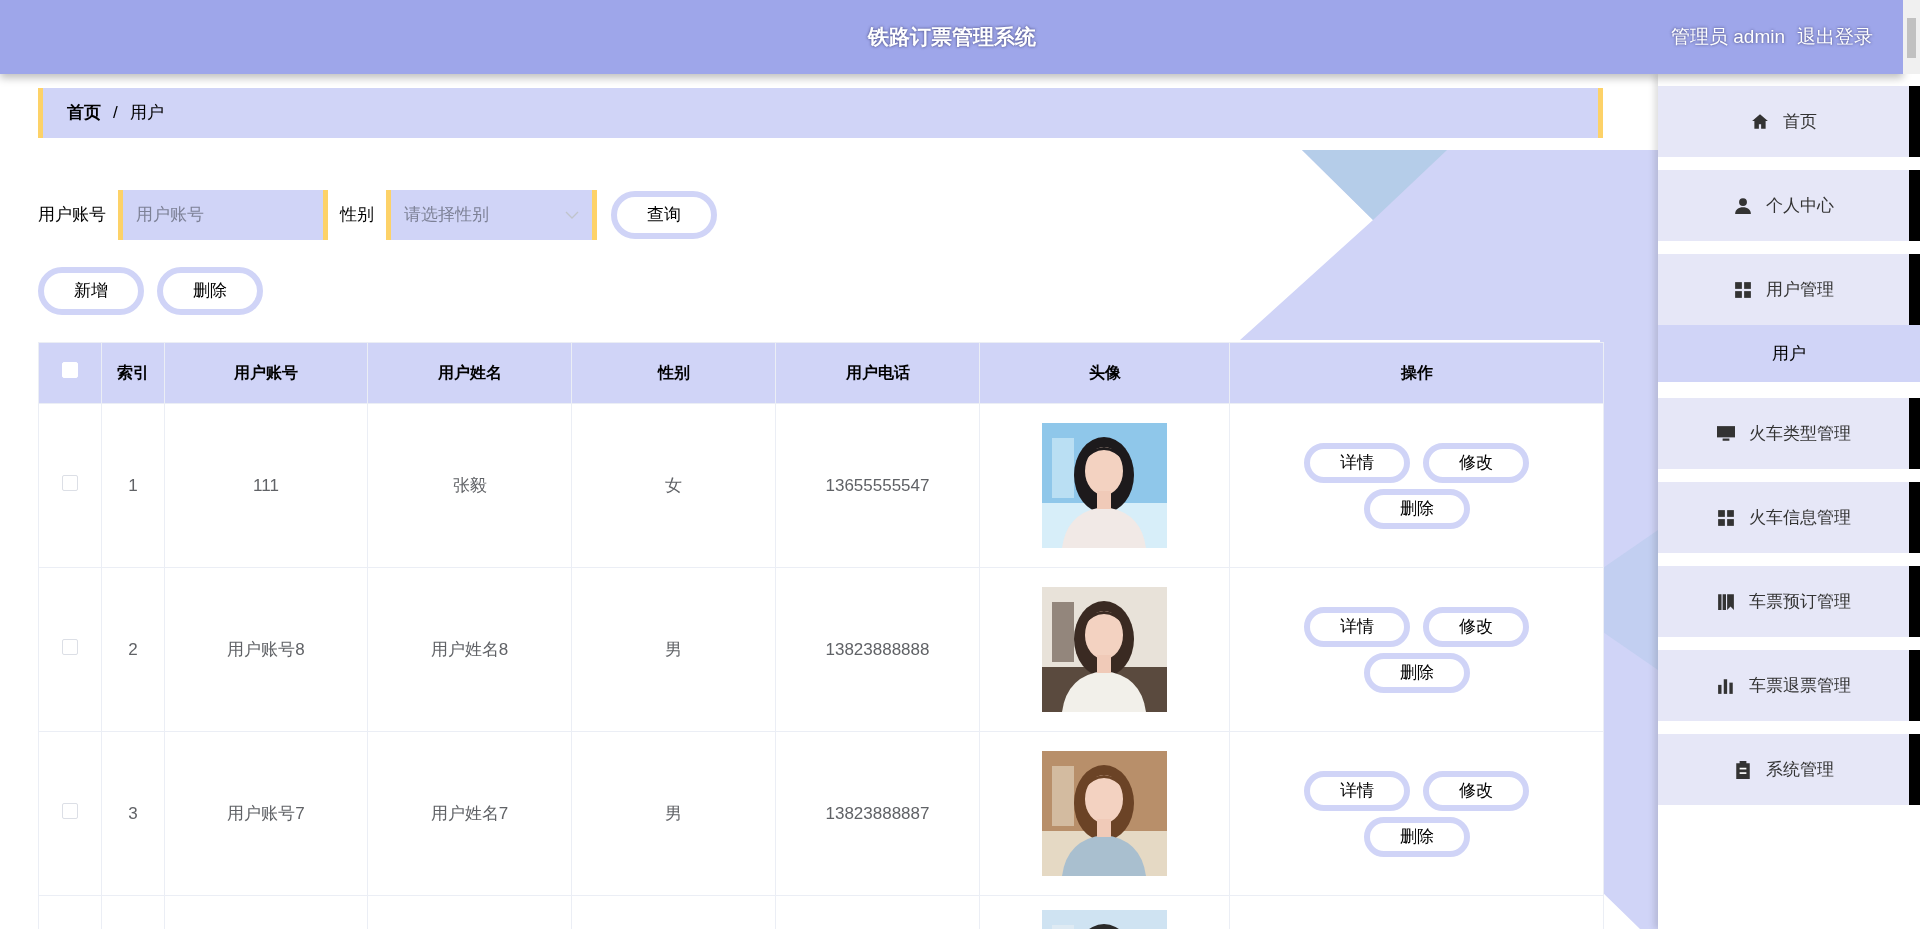 The width and height of the screenshot is (1920, 929). What do you see at coordinates (1911, 37) in the screenshot?
I see `scrollbar` at bounding box center [1911, 37].